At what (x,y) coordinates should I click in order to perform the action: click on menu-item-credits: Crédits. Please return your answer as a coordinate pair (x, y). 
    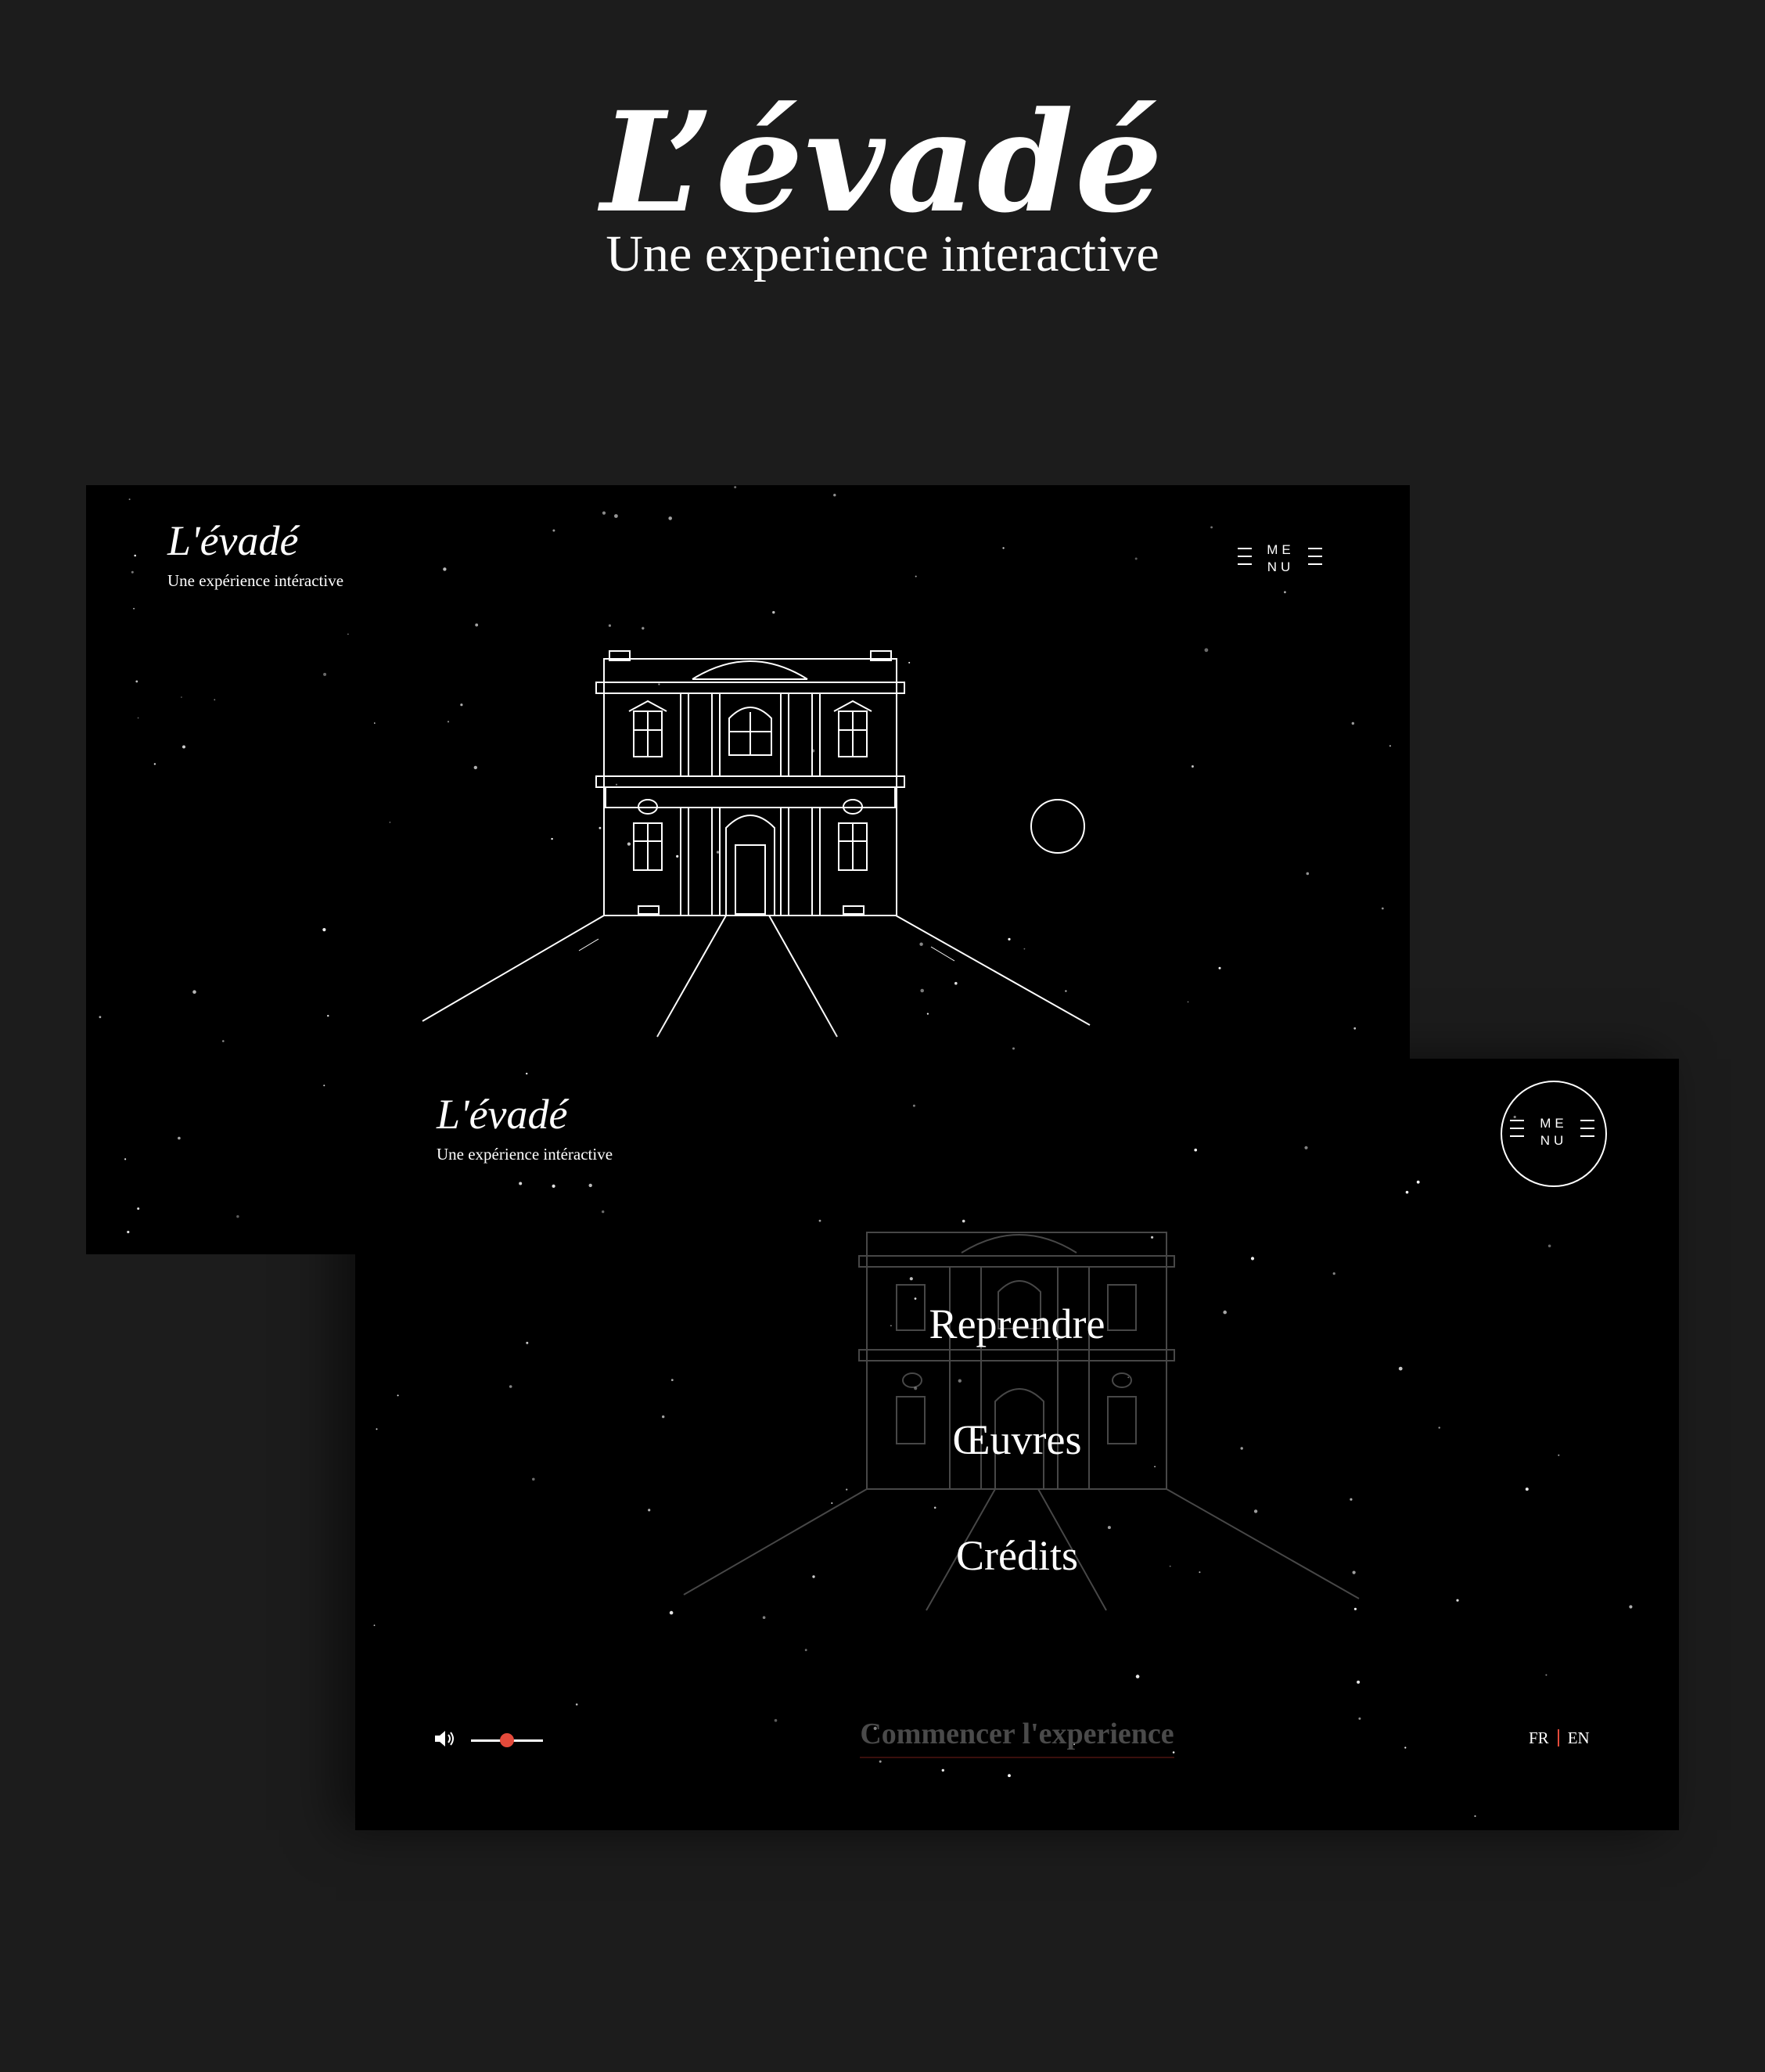
    Looking at the image, I should click on (1017, 1592).